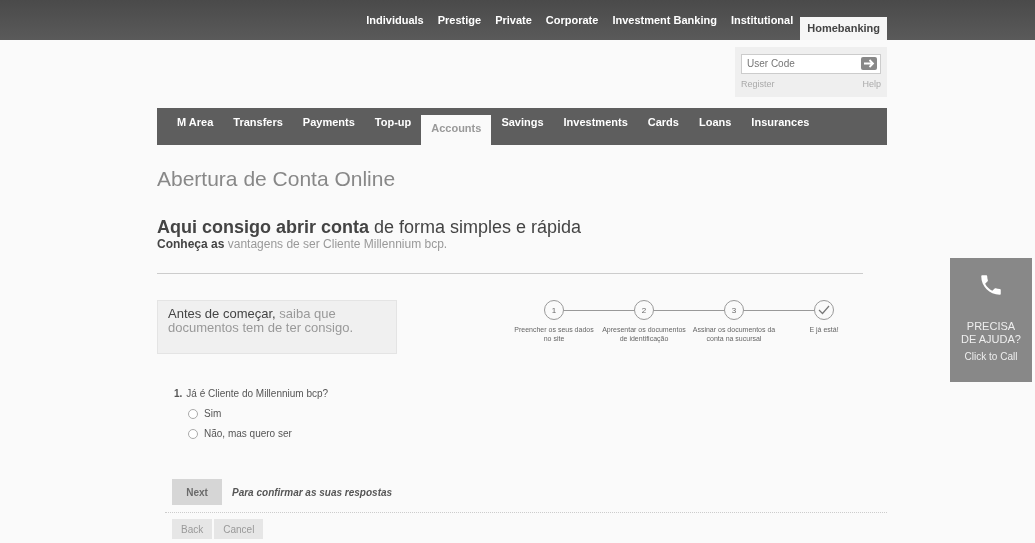 The width and height of the screenshot is (1035, 543). What do you see at coordinates (328, 126) in the screenshot?
I see `nav-tab: Payments` at bounding box center [328, 126].